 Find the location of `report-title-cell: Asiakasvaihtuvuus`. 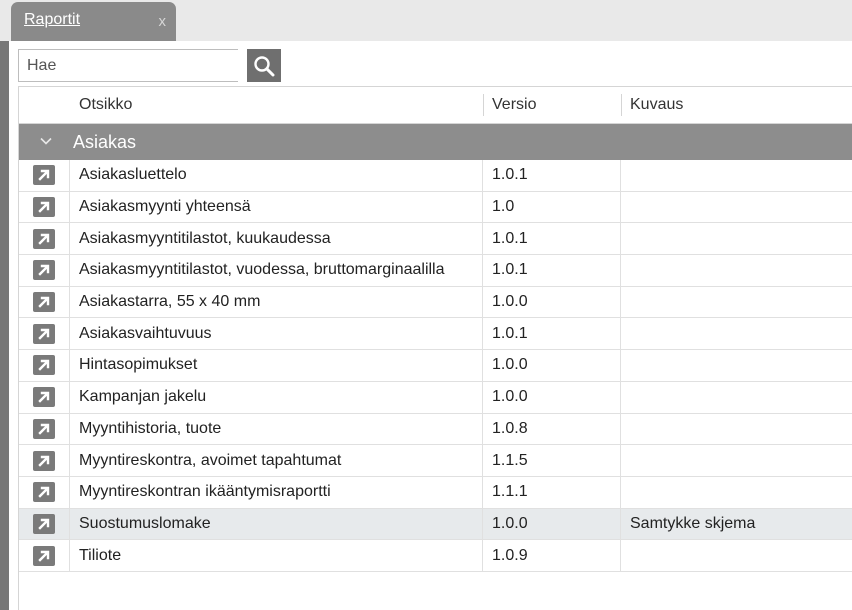

report-title-cell: Asiakasvaihtuvuus is located at coordinates (276, 334).